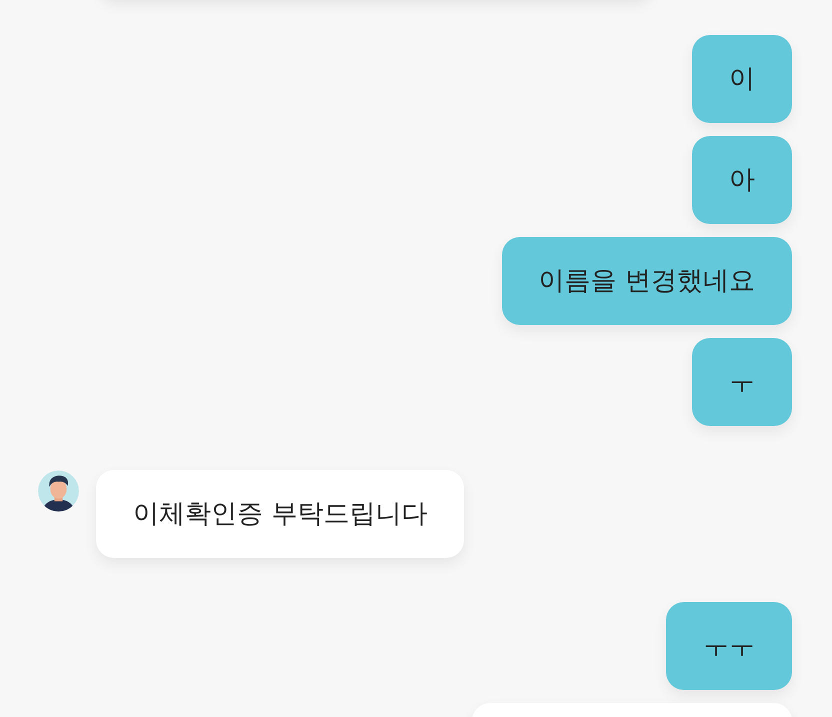  I want to click on message-bubble: 이체확인증 부탁드립니다, so click(280, 514).